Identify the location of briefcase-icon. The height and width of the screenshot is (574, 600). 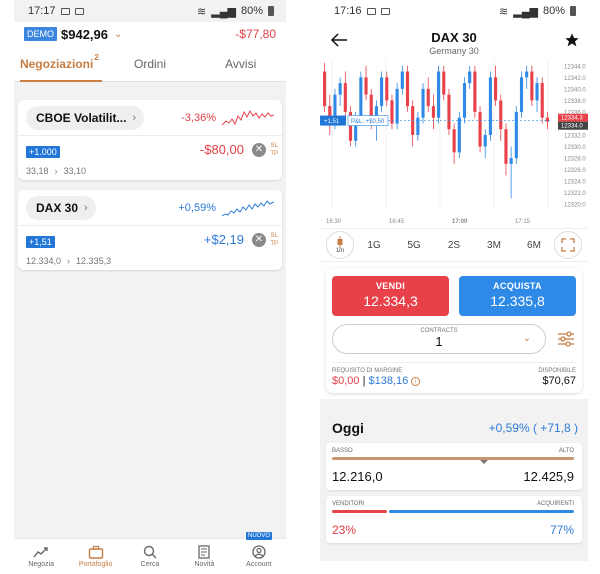
(95, 552).